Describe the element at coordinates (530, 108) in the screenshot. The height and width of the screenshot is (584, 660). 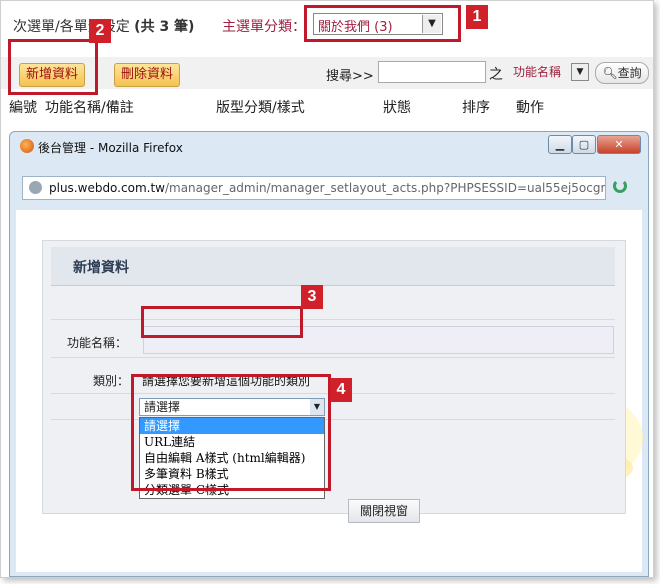
I see `col-action: 動作` at that location.